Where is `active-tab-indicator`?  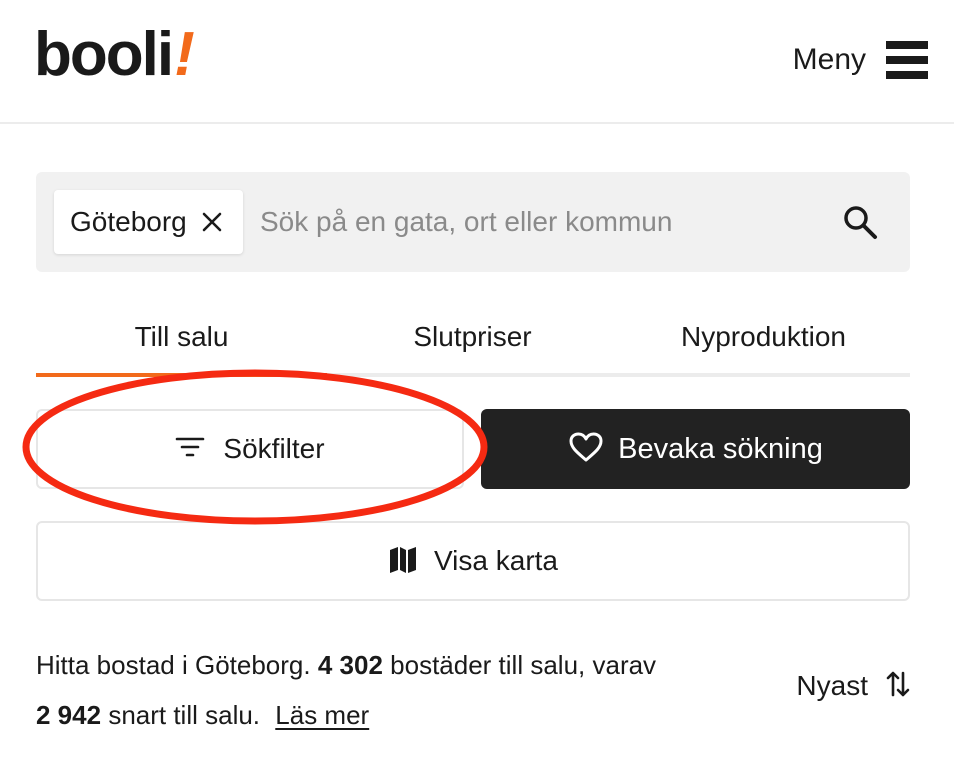
active-tab-indicator is located at coordinates (181, 375).